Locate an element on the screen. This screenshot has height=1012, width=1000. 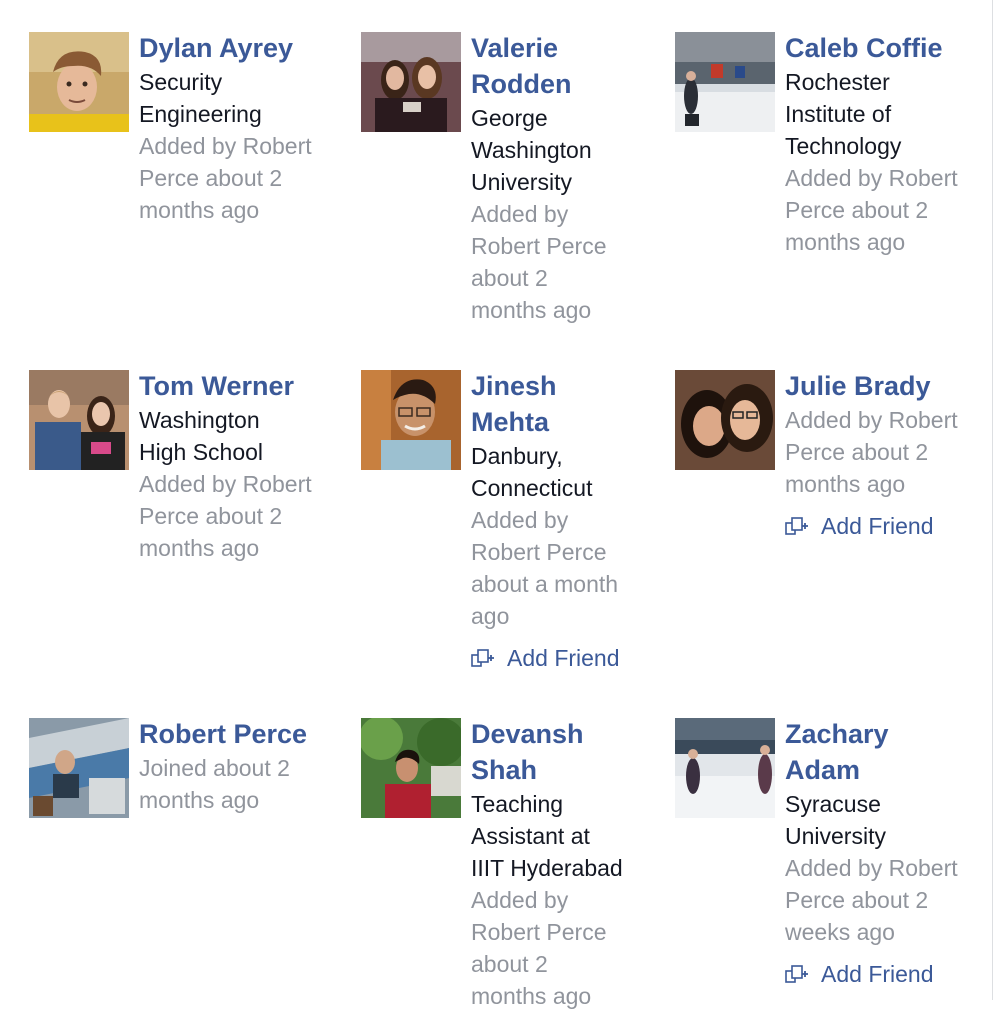
friend-subtitle-jinesh-mehta: Danbury, Connecticut is located at coordinates (532, 472).